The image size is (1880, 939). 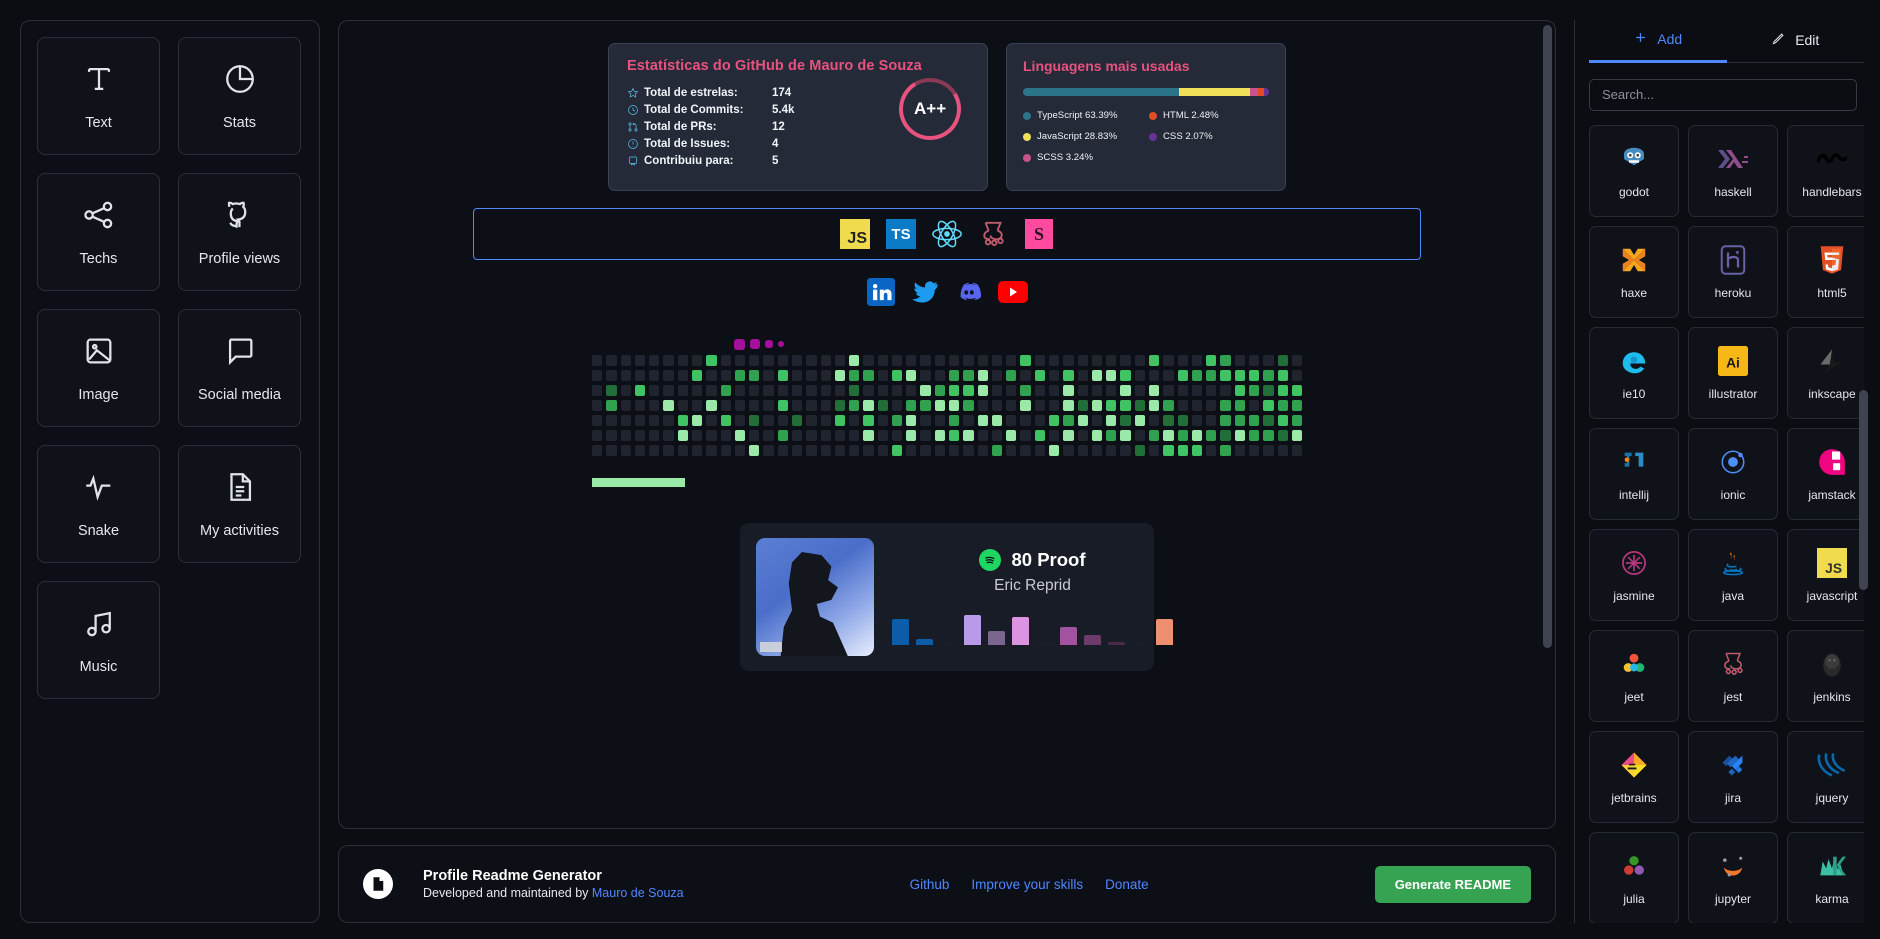 I want to click on tech-icon-haxe: haxe, so click(x=1634, y=271).